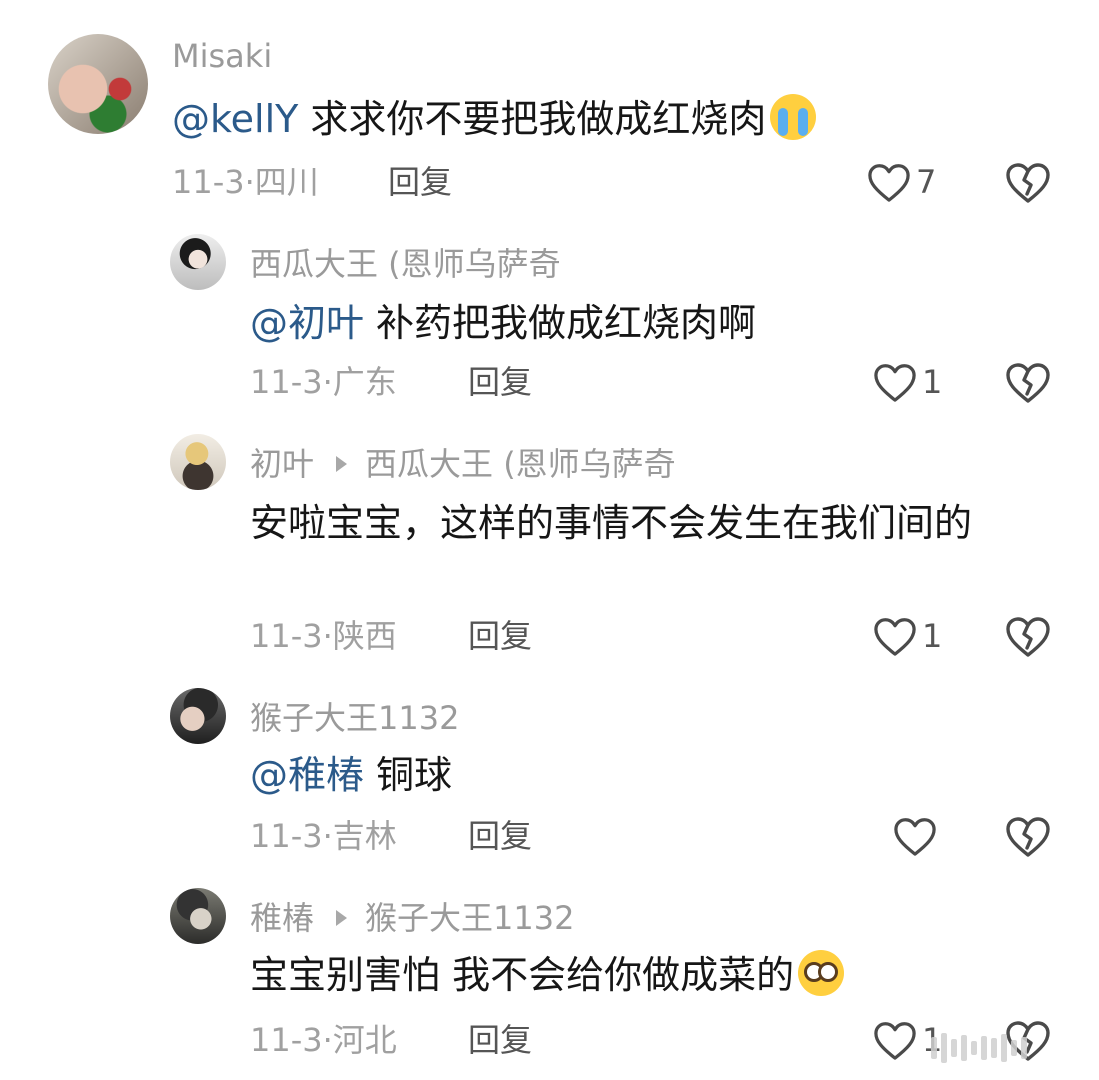 Image resolution: width=1099 pixels, height=1080 pixels. What do you see at coordinates (566, 323) in the screenshot?
I see `comment-body: 补药把我做成红烧肉啊` at bounding box center [566, 323].